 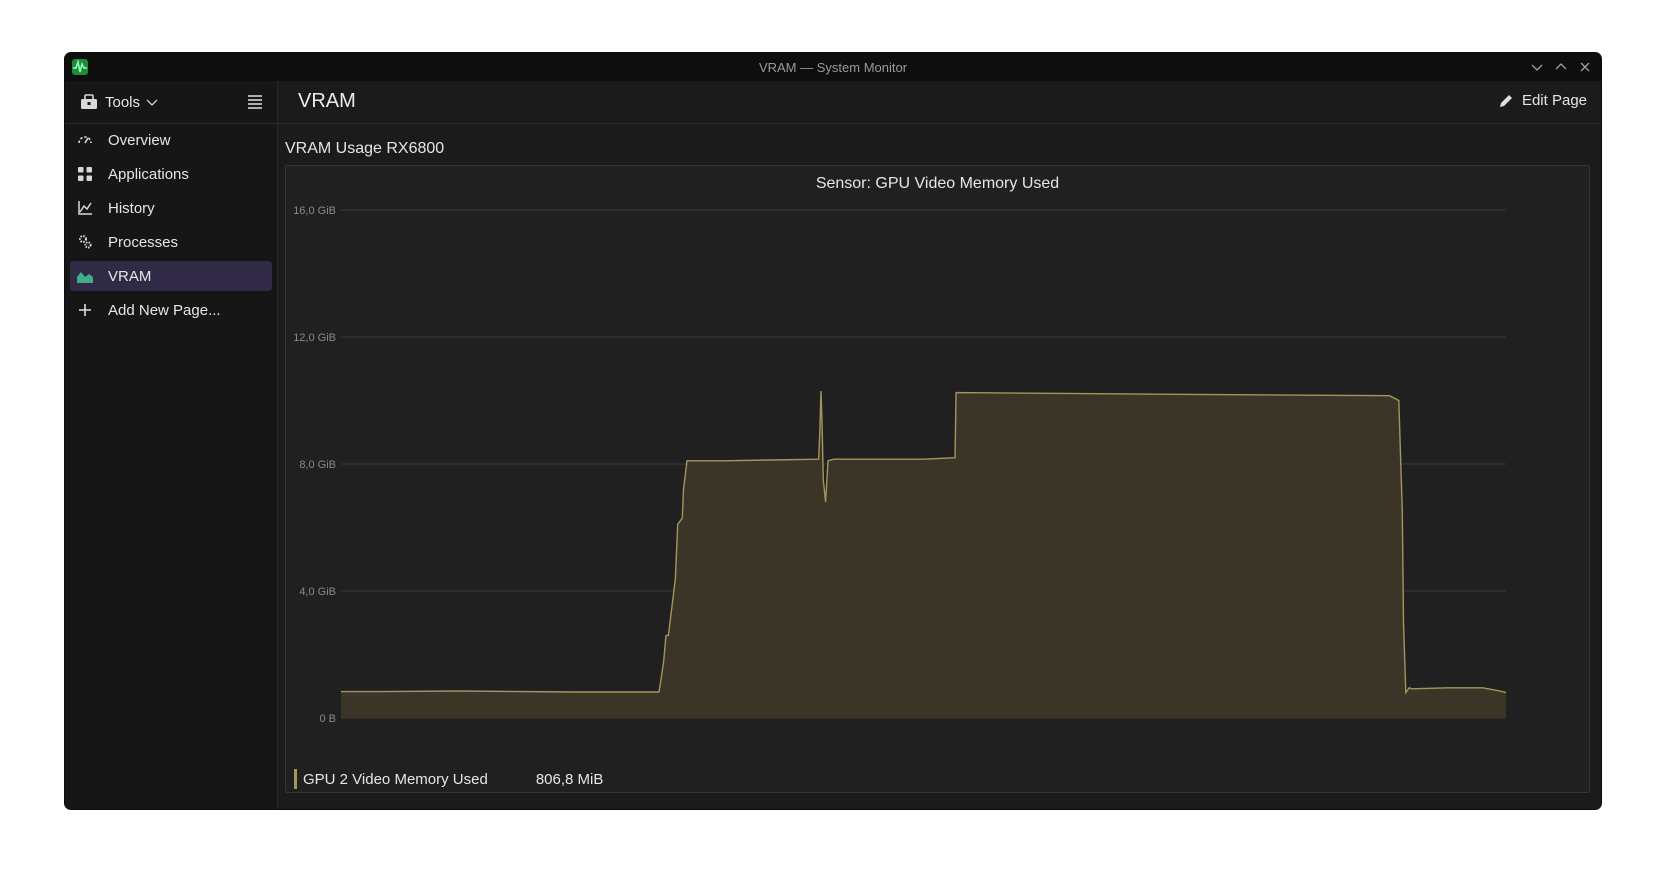 I want to click on chevron-up-icon, so click(x=1561, y=66).